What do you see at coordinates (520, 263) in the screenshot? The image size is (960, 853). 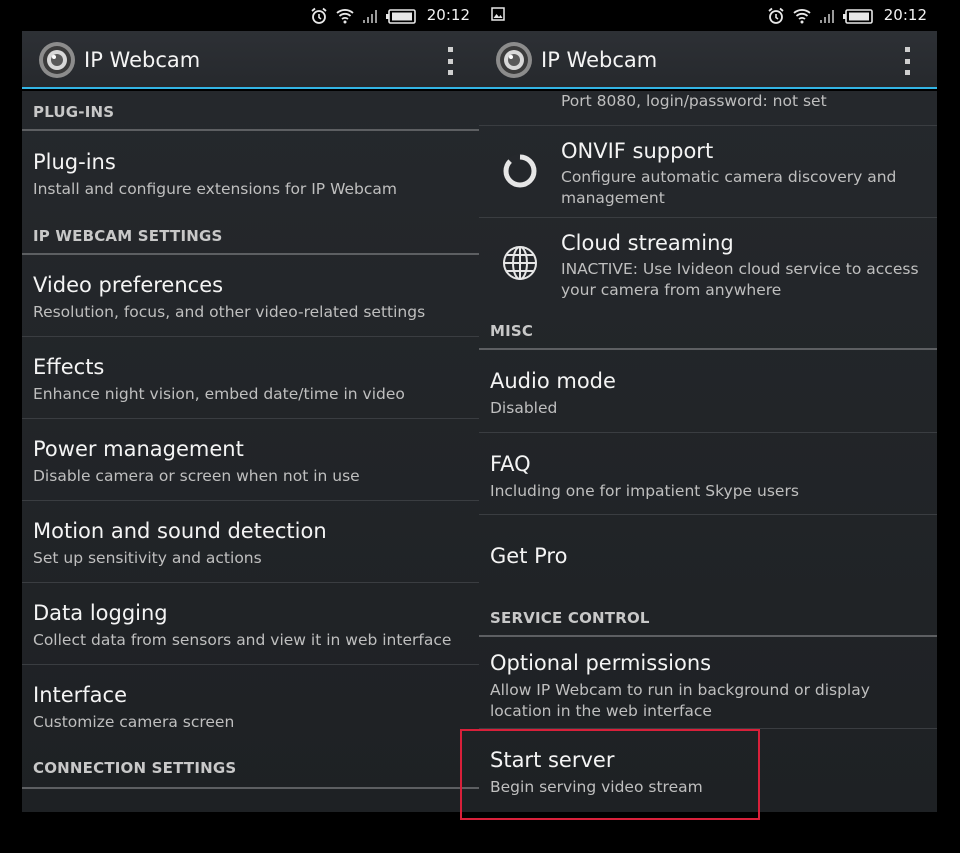 I see `globe-icon` at bounding box center [520, 263].